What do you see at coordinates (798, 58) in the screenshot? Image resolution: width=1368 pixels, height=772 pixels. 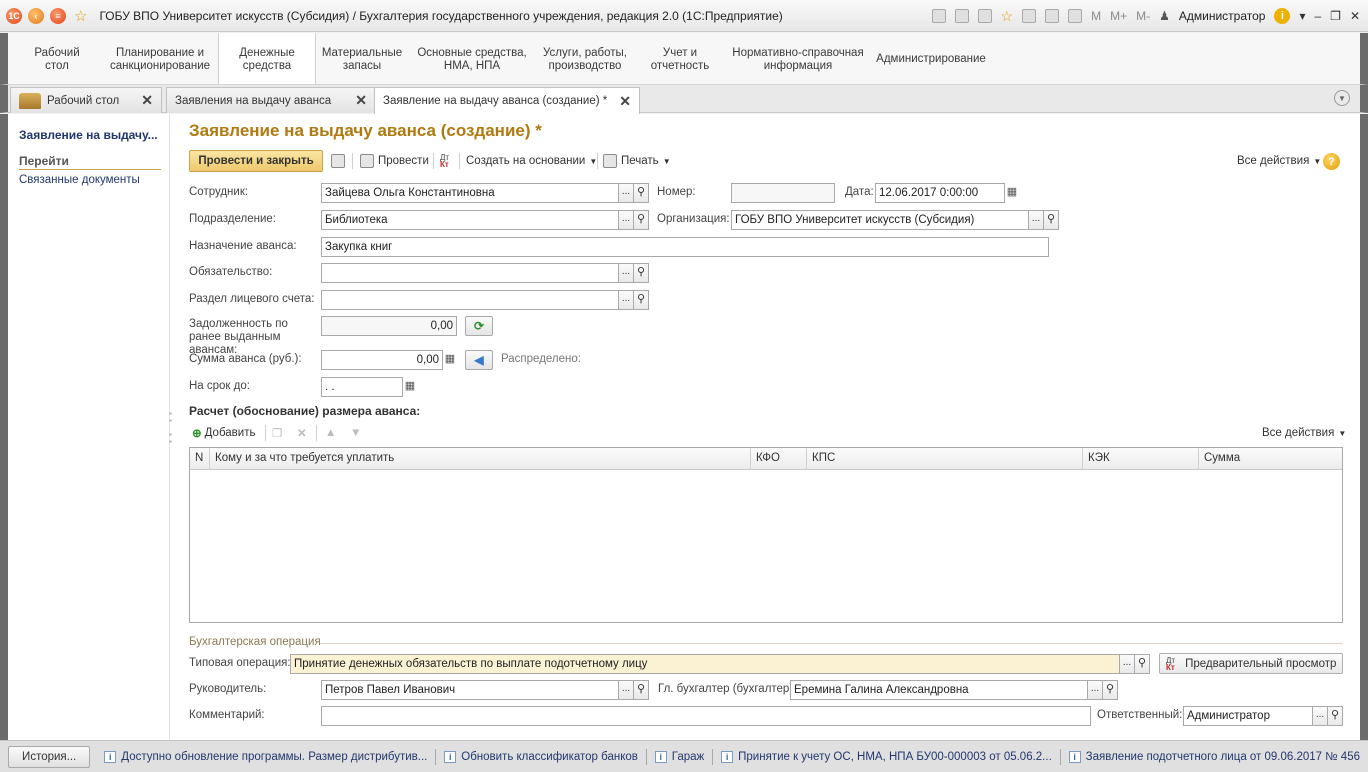 I see `section-reference: Нормативно-справочная информация` at bounding box center [798, 58].